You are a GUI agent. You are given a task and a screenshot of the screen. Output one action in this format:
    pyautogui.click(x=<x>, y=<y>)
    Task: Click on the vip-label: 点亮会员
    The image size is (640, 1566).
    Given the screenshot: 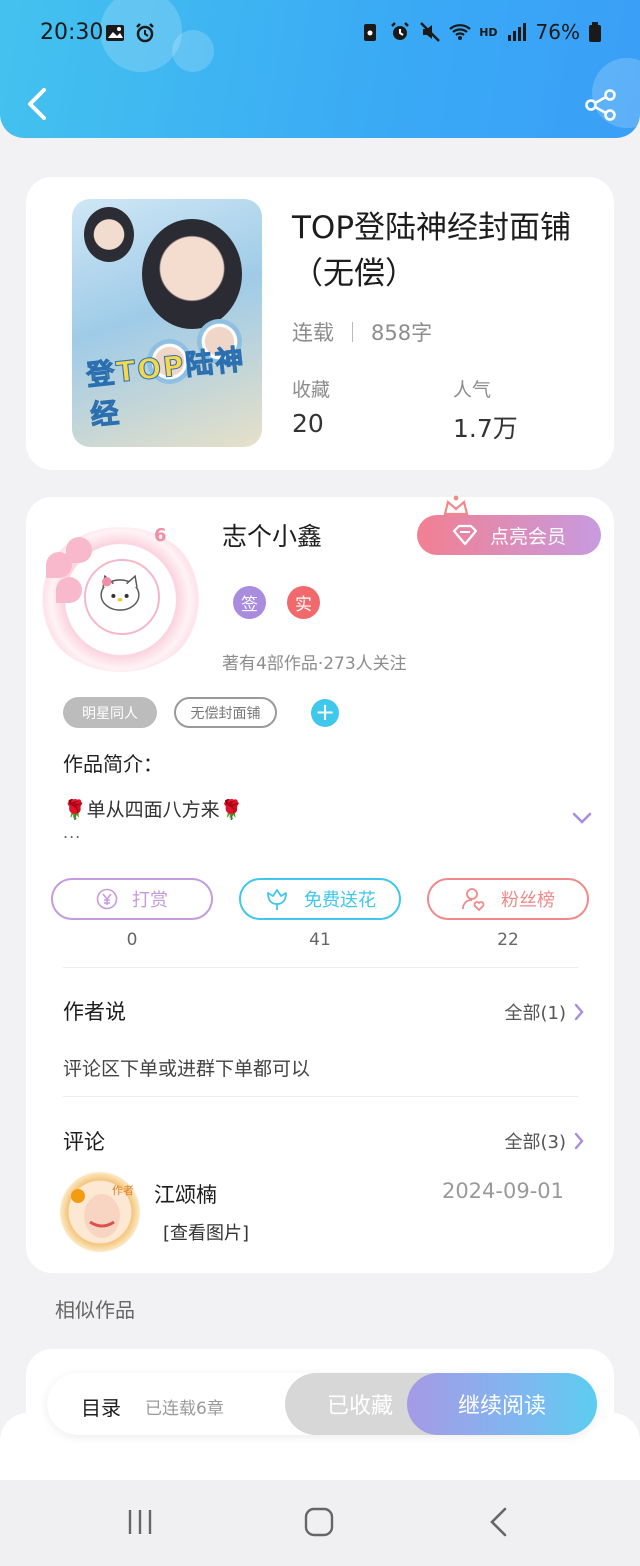 What is the action you would take?
    pyautogui.click(x=527, y=536)
    